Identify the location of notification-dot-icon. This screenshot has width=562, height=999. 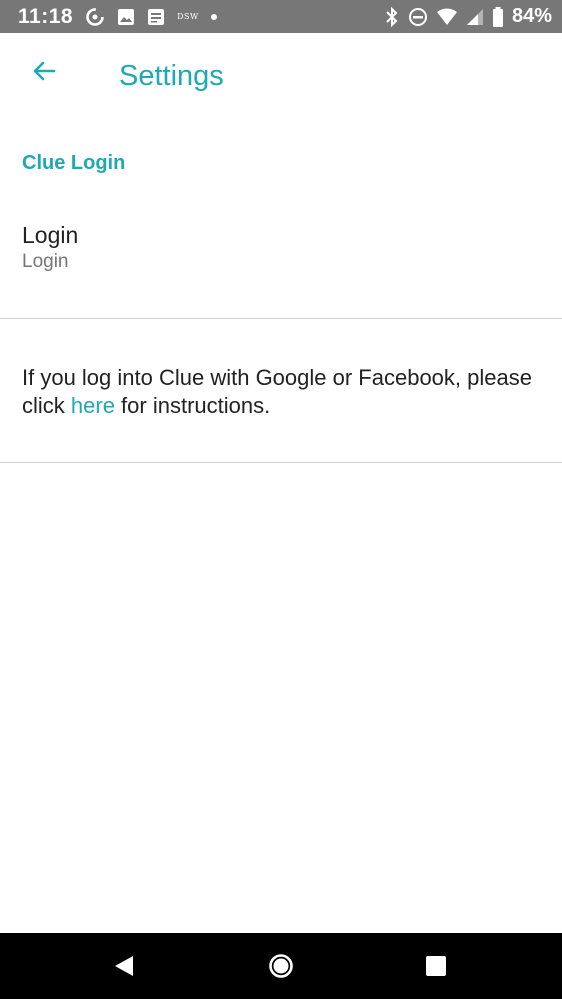
(213, 16).